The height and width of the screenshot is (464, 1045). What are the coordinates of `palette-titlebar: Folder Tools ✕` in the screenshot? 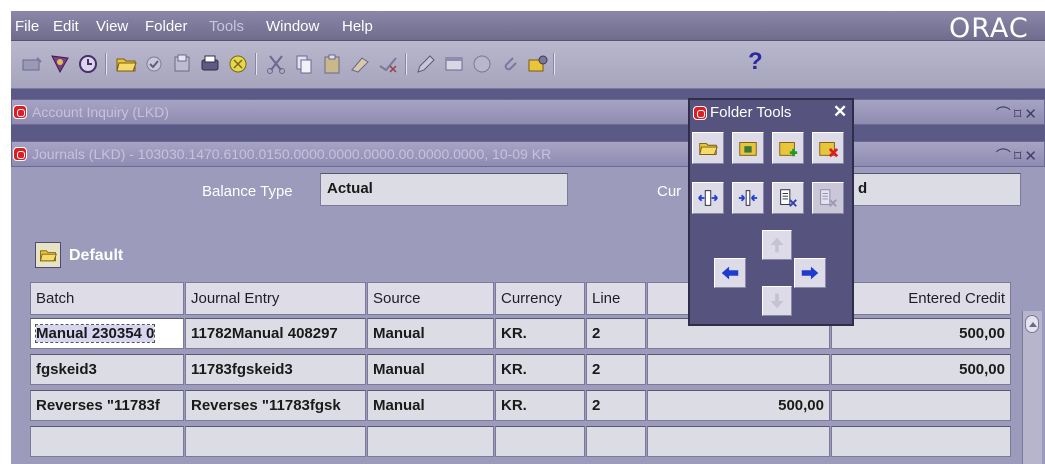 It's located at (771, 113).